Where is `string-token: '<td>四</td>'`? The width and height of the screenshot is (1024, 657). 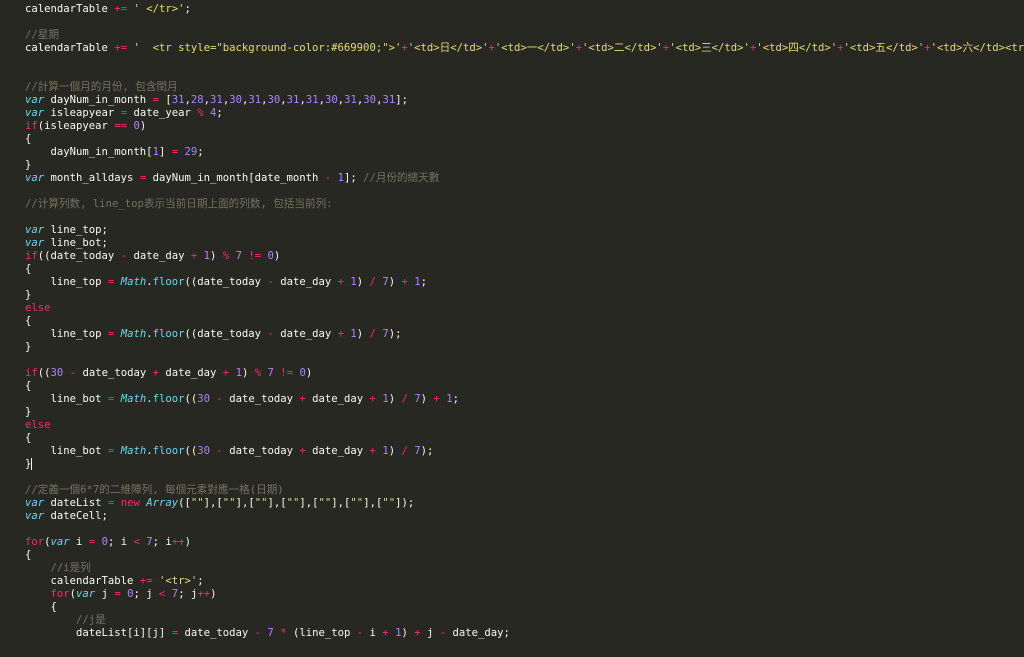 string-token: '<td>四</td>' is located at coordinates (797, 48).